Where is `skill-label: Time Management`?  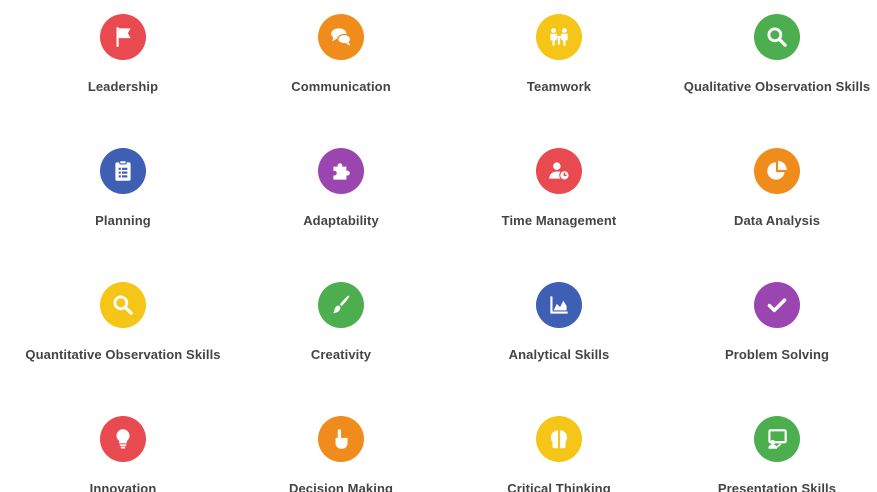 skill-label: Time Management is located at coordinates (559, 220).